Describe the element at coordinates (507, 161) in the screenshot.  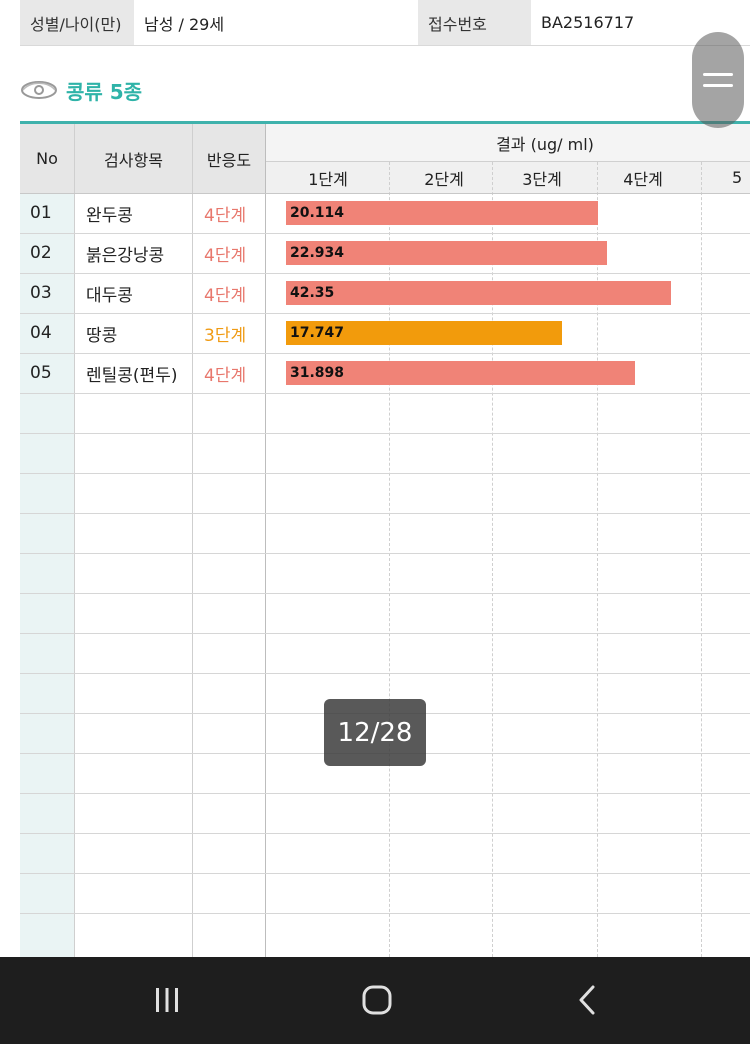
I see `result-header-divider` at that location.